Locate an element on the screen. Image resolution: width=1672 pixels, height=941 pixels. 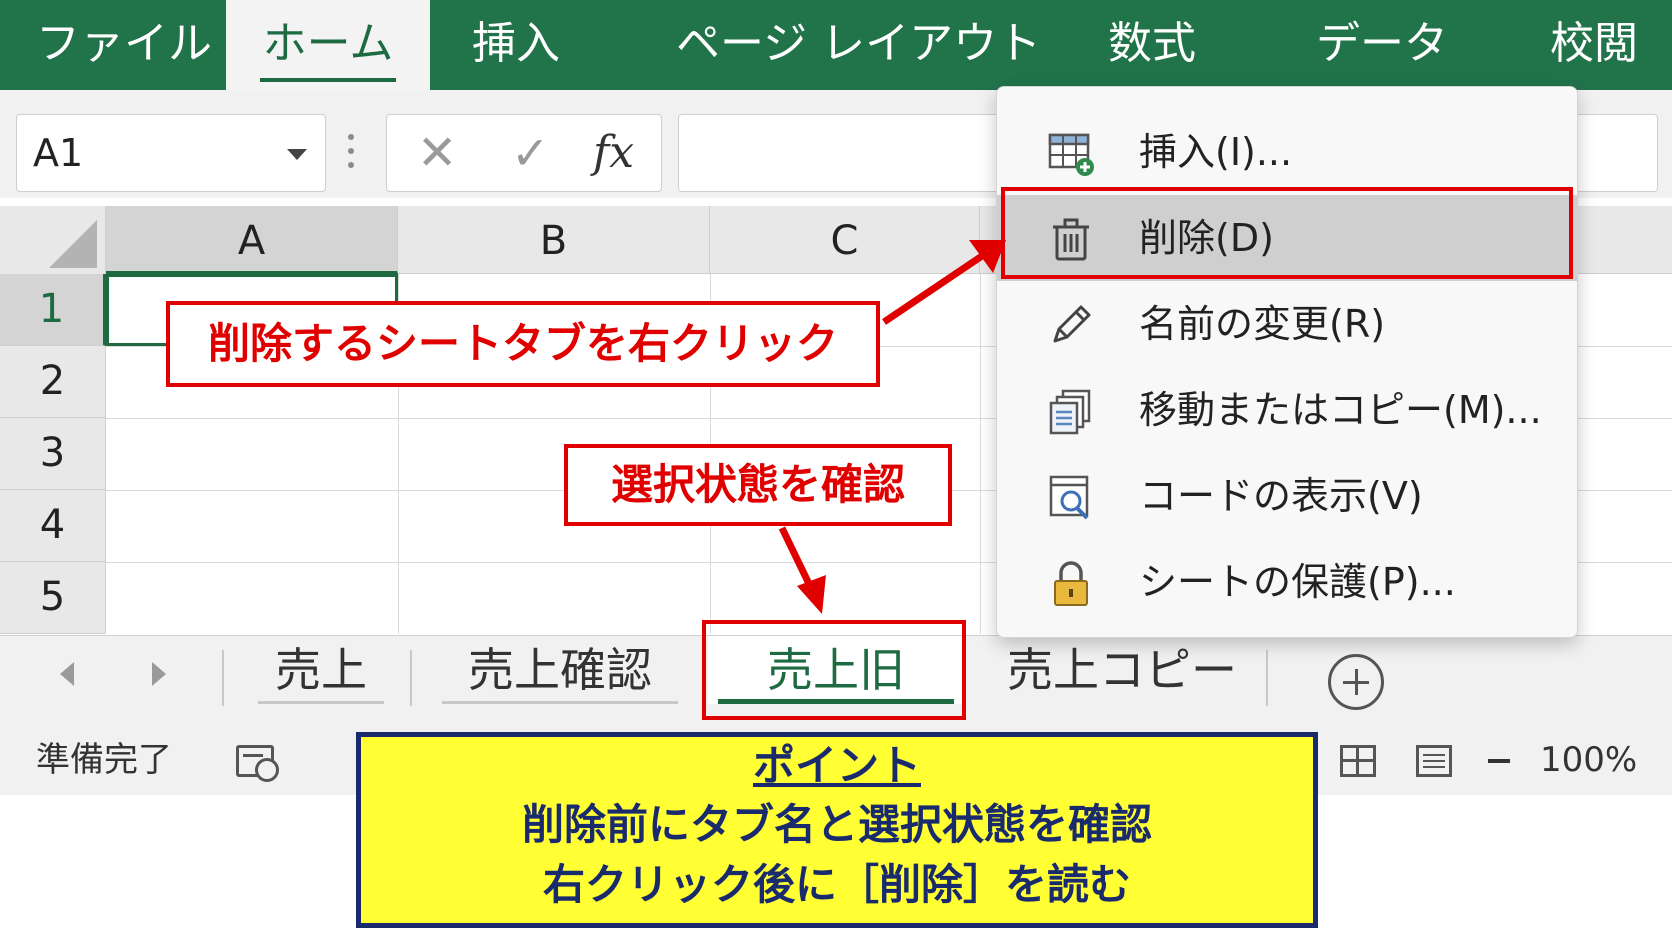
callout-check-selection: 選択状態を確認 is located at coordinates (758, 485).